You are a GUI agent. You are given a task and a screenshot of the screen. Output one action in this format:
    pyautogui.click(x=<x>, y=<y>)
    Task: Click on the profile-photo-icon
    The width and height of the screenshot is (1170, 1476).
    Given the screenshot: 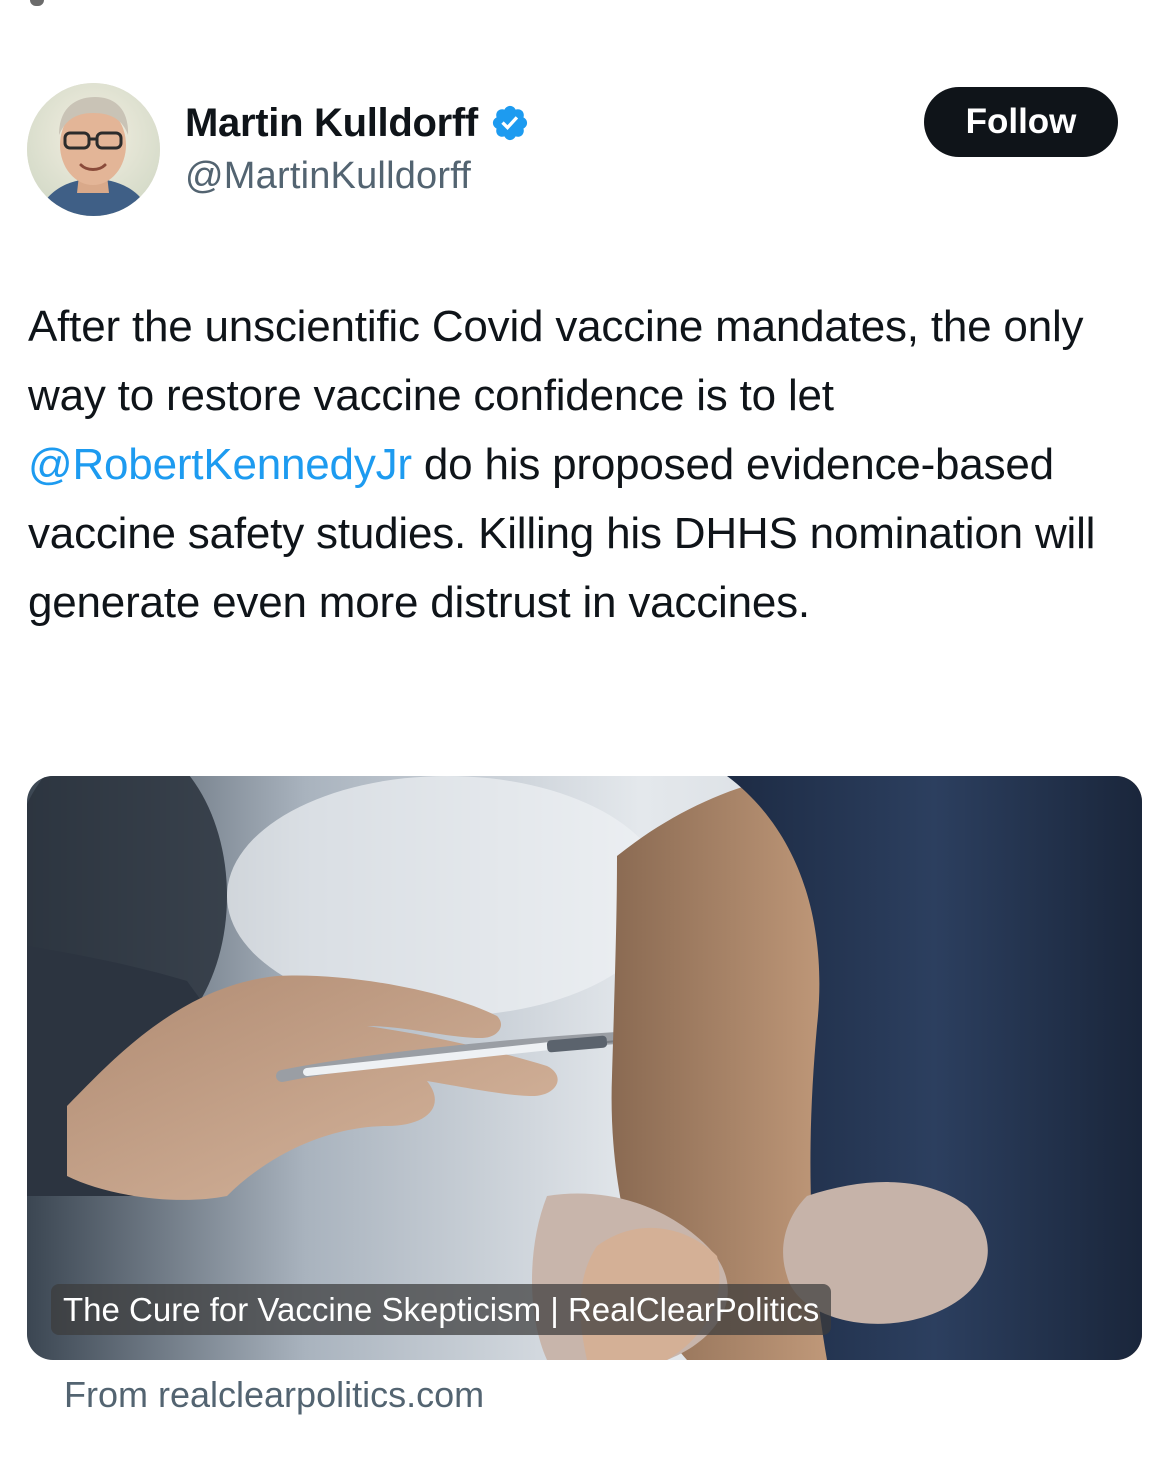 What is the action you would take?
    pyautogui.click(x=93, y=149)
    